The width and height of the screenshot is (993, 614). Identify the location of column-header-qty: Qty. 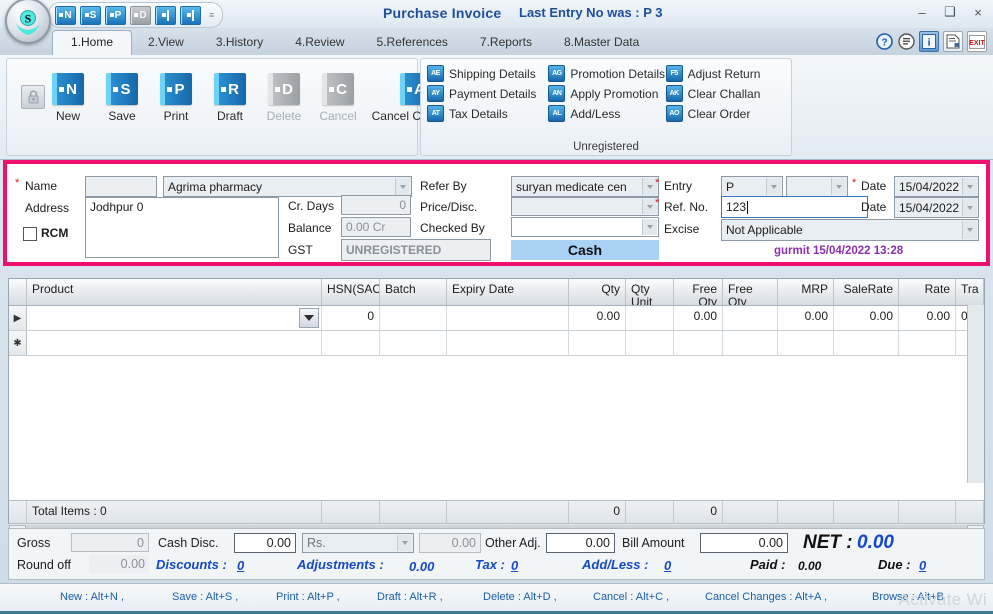
(597, 292).